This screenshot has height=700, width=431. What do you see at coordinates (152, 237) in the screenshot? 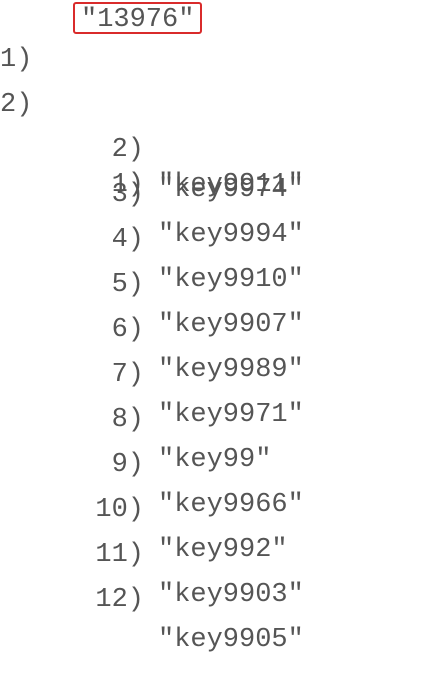
I see `key-item: 4) "key9910"` at bounding box center [152, 237].